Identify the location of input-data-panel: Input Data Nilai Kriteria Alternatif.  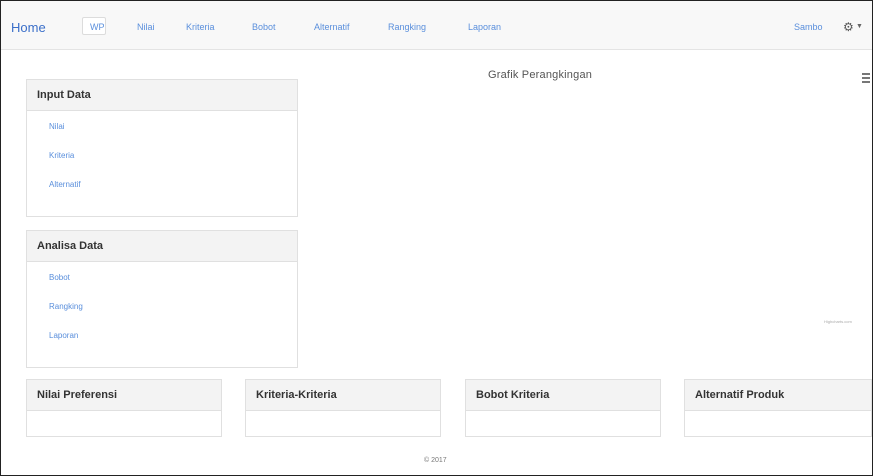
(162, 148).